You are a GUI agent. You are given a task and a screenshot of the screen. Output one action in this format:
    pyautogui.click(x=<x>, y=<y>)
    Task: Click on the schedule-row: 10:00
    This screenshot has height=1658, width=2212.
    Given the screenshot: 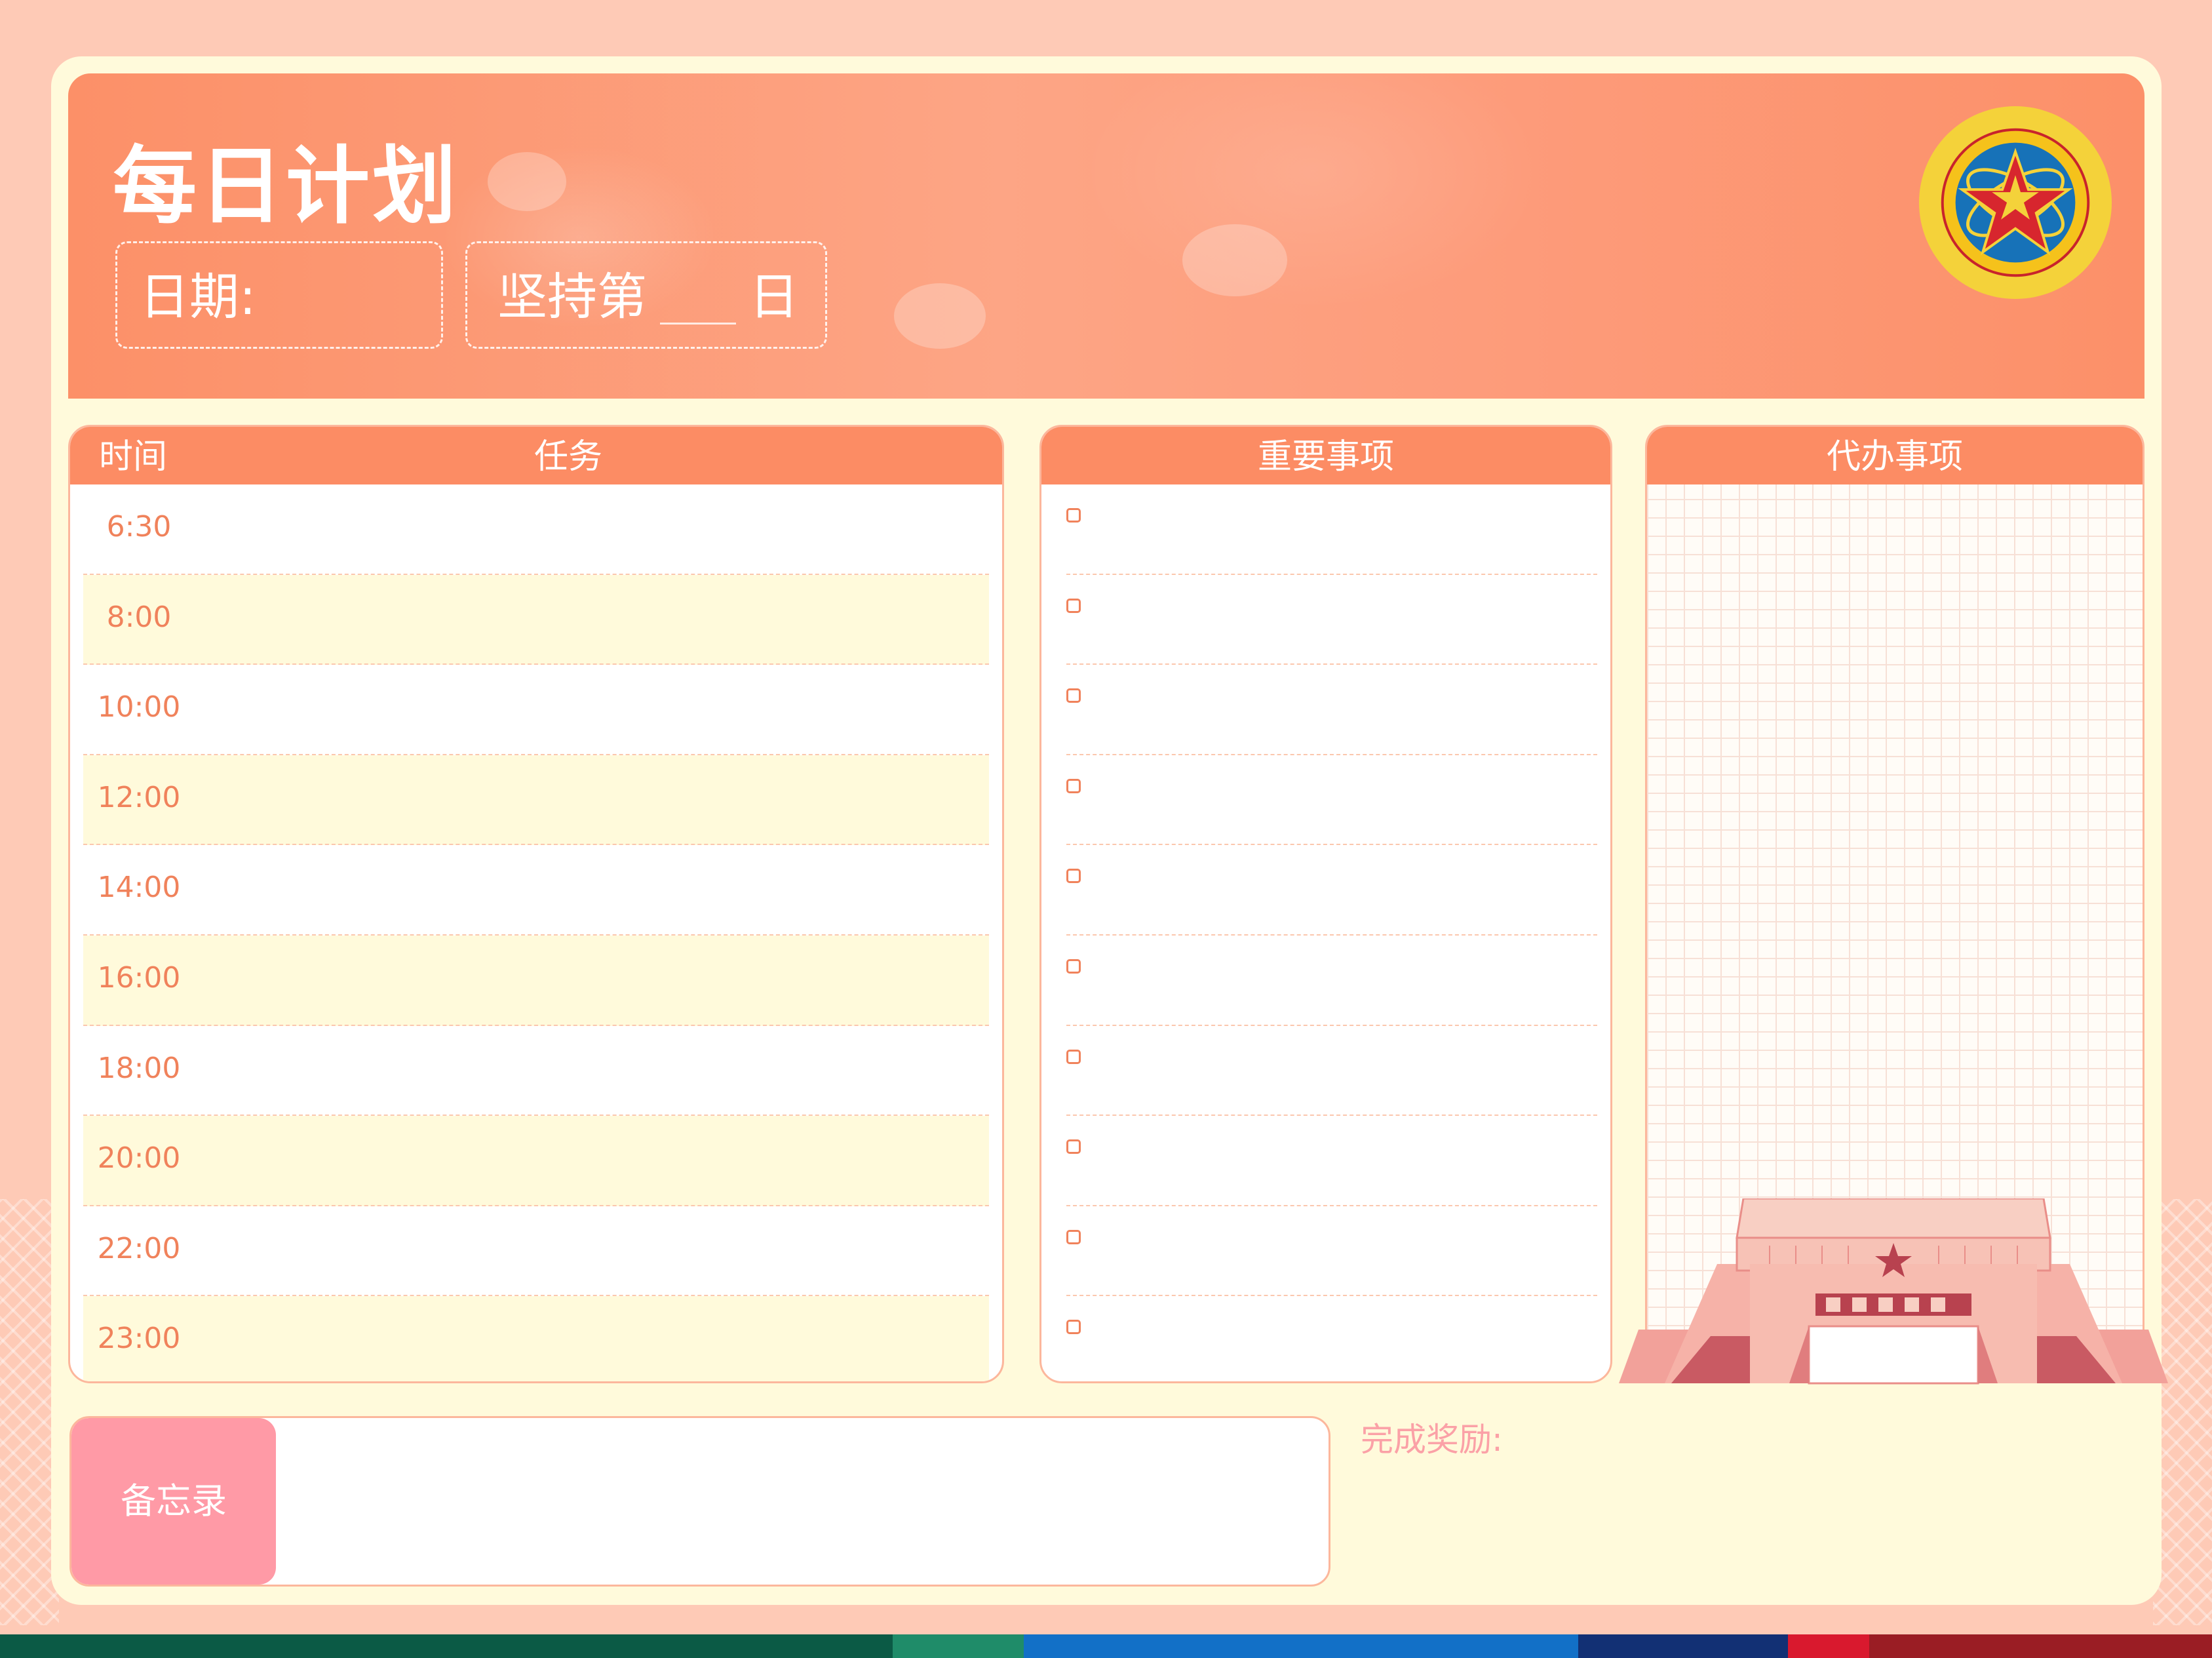 What is the action you would take?
    pyautogui.click(x=536, y=710)
    